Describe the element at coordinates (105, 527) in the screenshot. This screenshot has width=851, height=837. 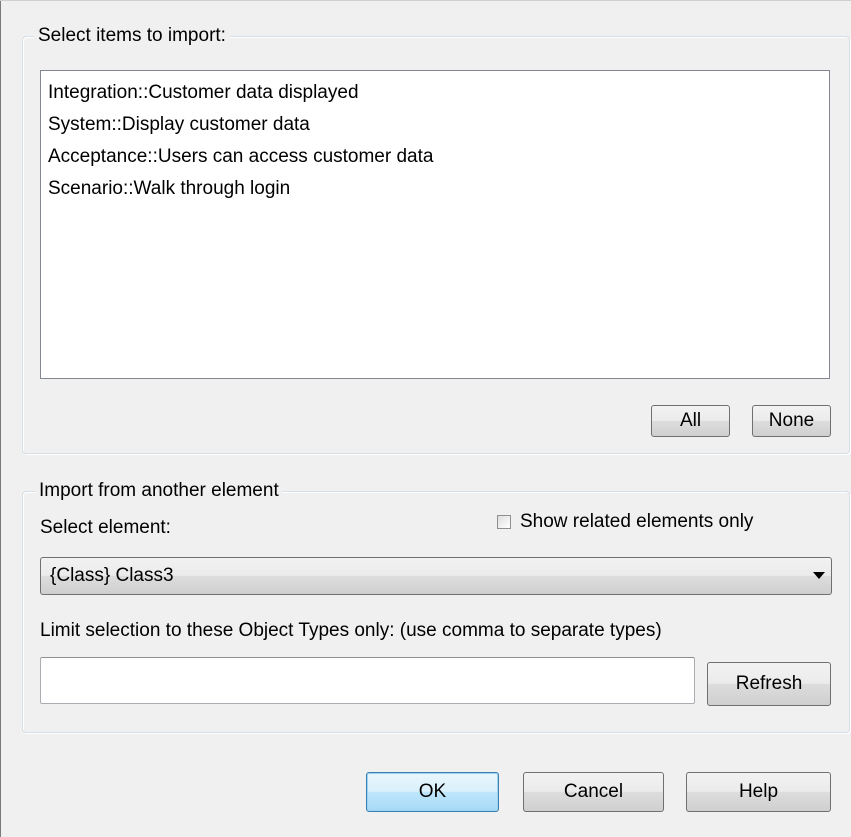
I see `select-element-label: Select element:` at that location.